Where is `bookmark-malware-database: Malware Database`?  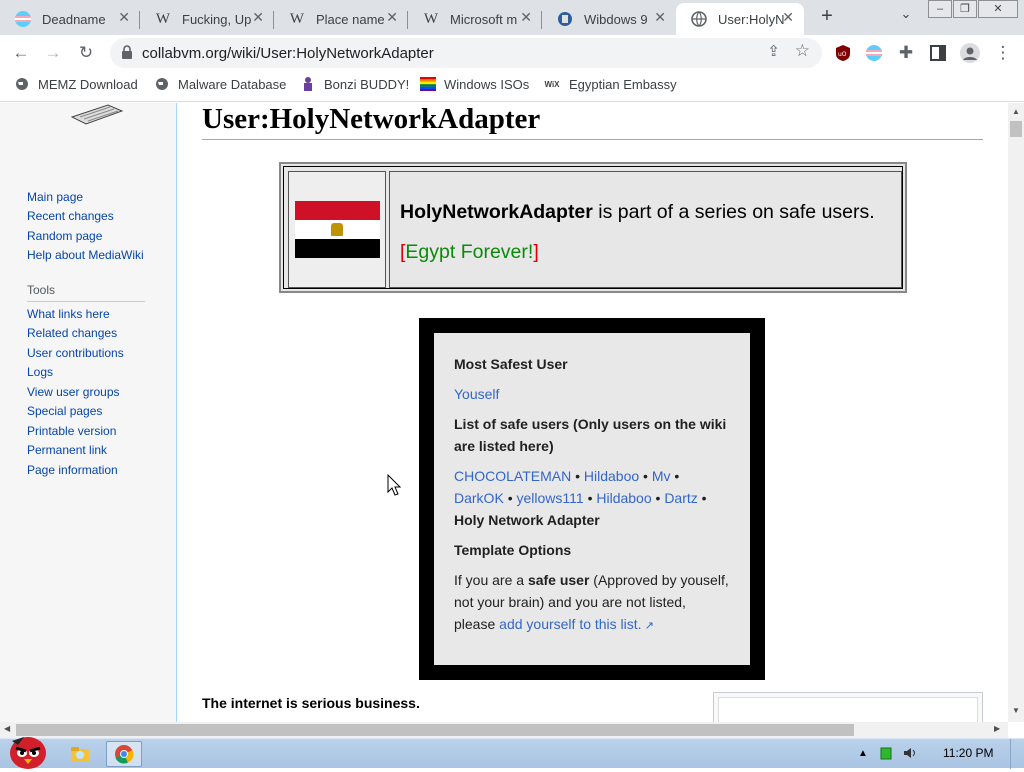 bookmark-malware-database: Malware Database is located at coordinates (220, 84).